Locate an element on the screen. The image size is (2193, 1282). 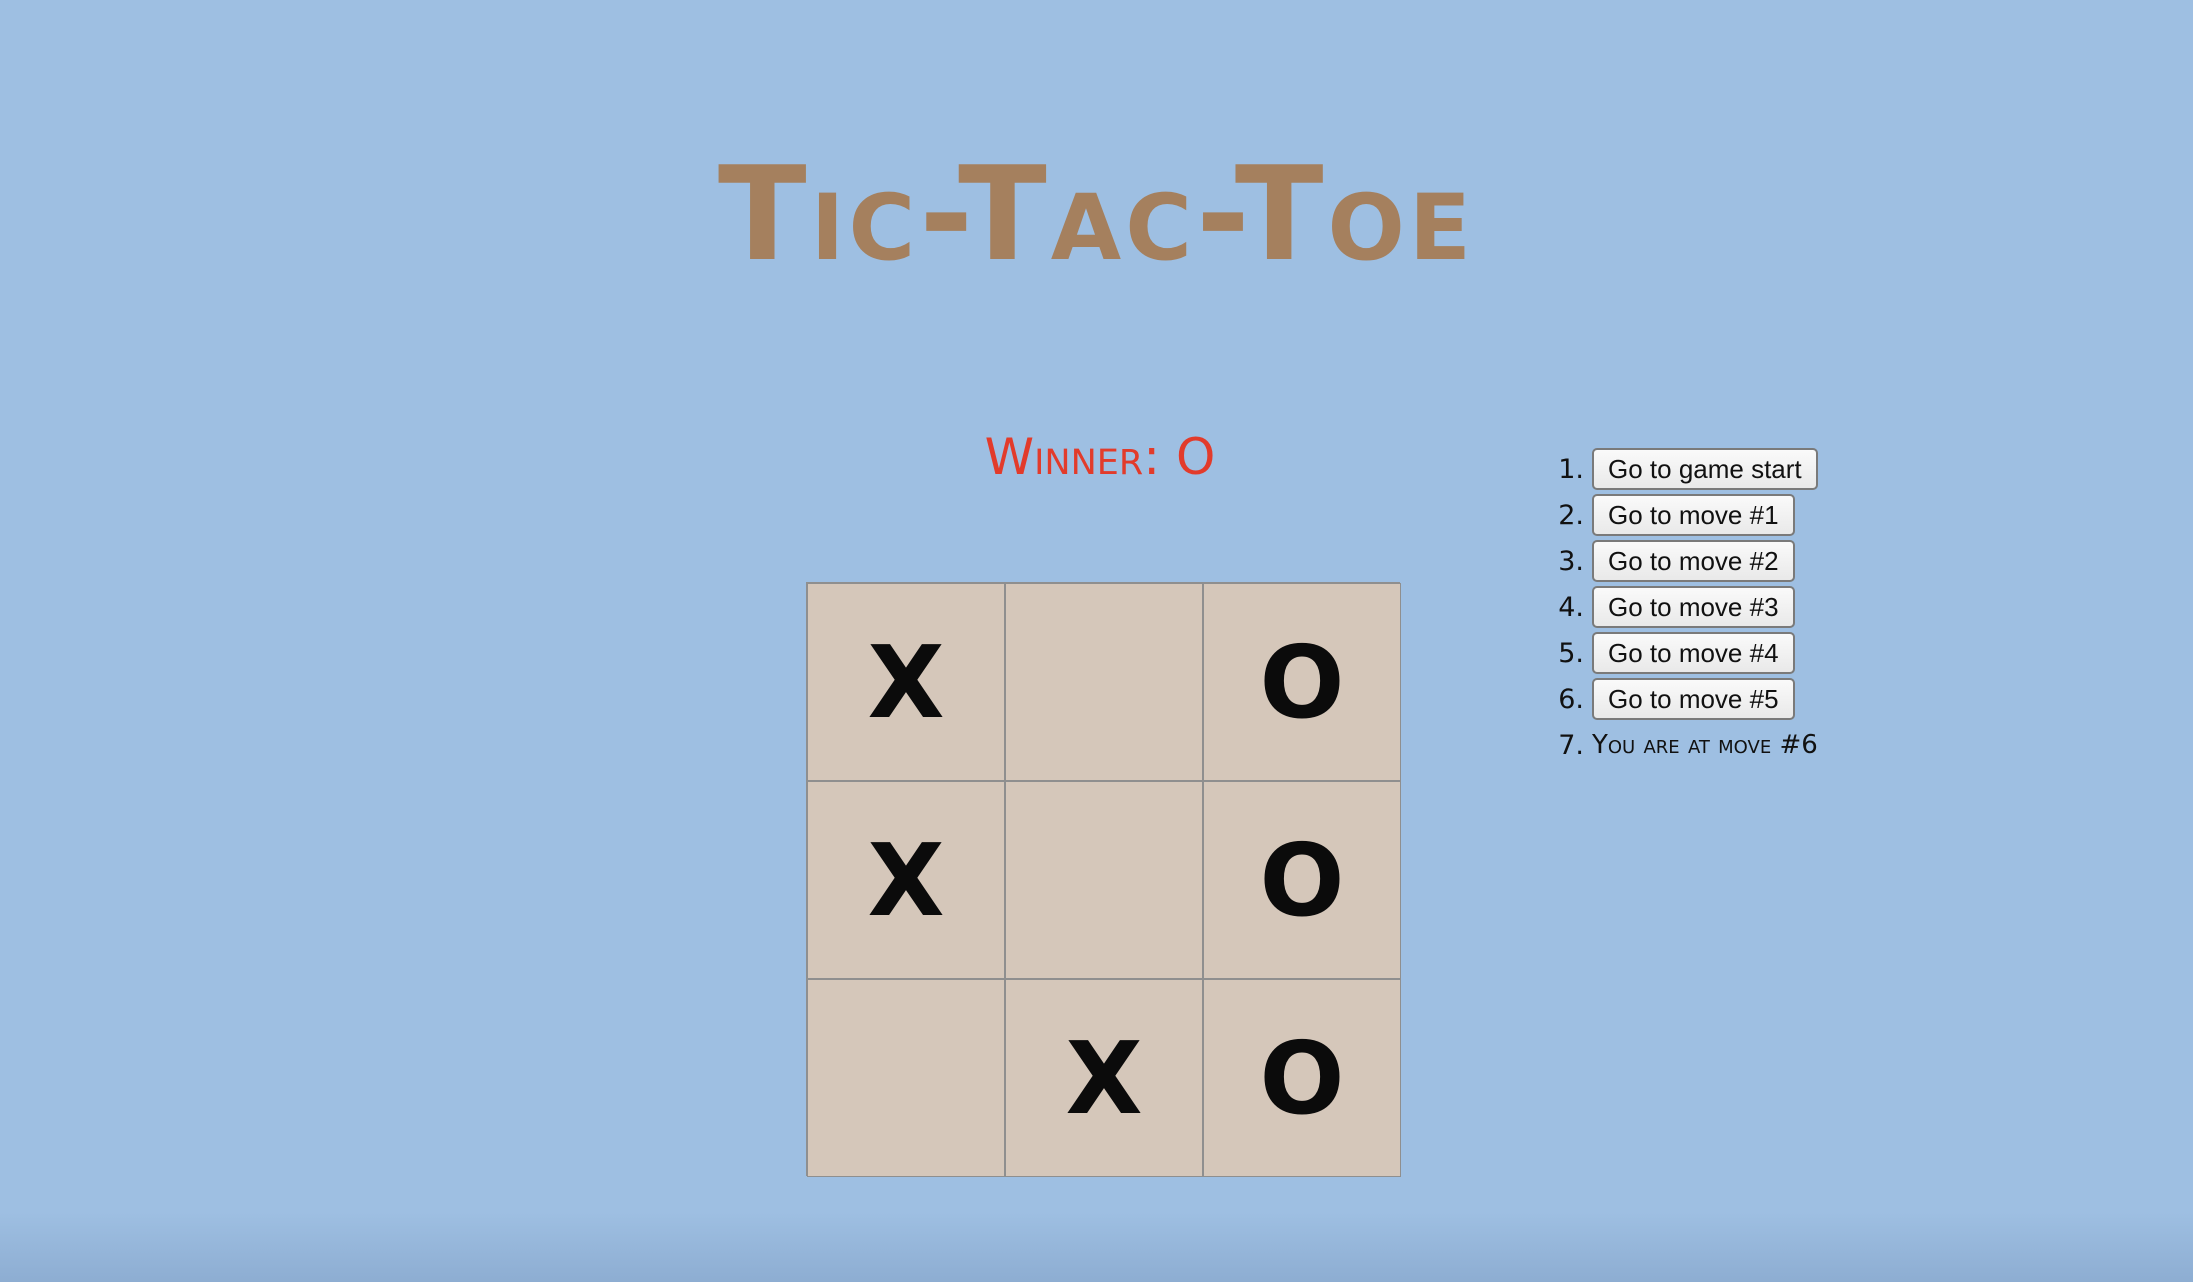
board-square-5: O is located at coordinates (1302, 880).